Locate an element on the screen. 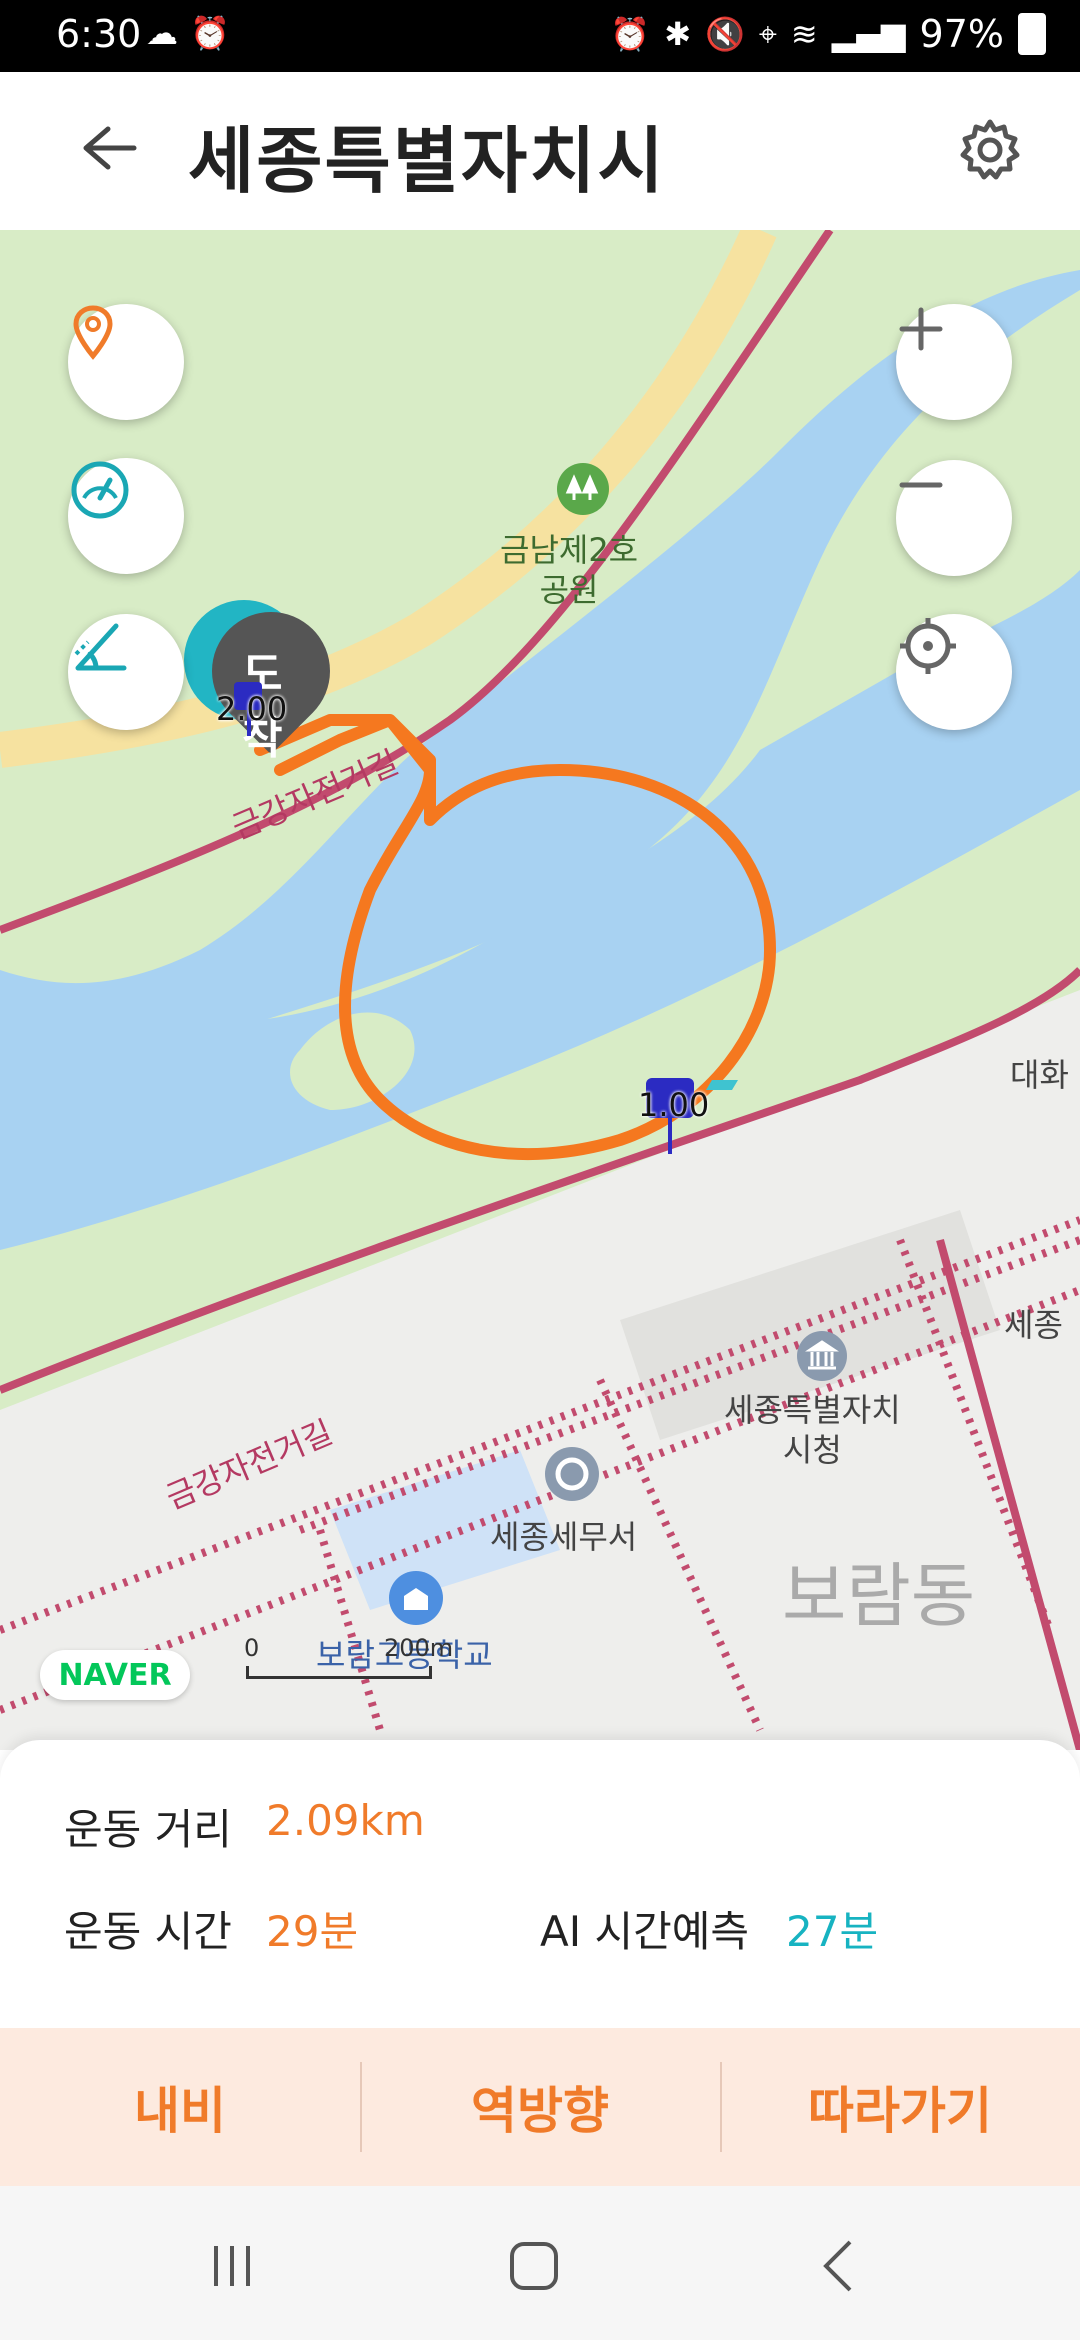 The image size is (1080, 2340). battery-percent: 97% is located at coordinates (961, 34).